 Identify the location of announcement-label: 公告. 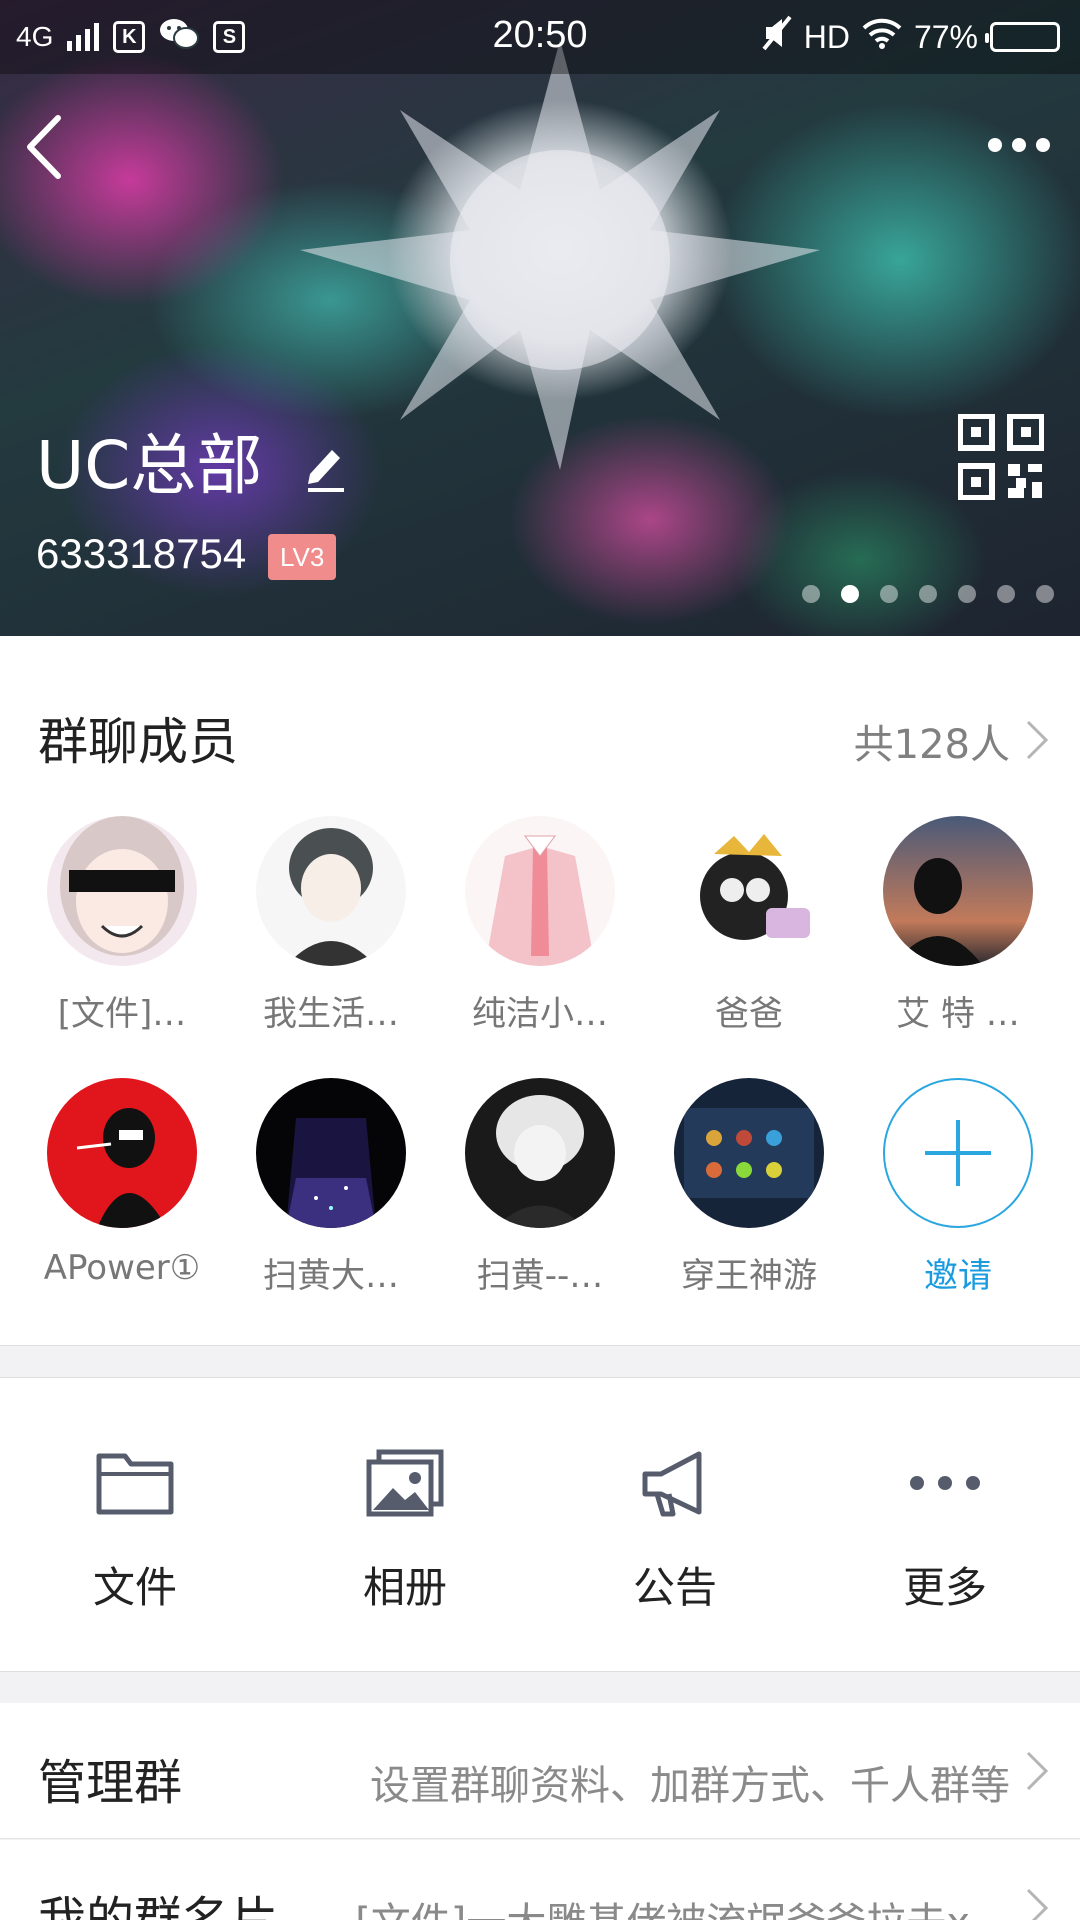
(674, 1587).